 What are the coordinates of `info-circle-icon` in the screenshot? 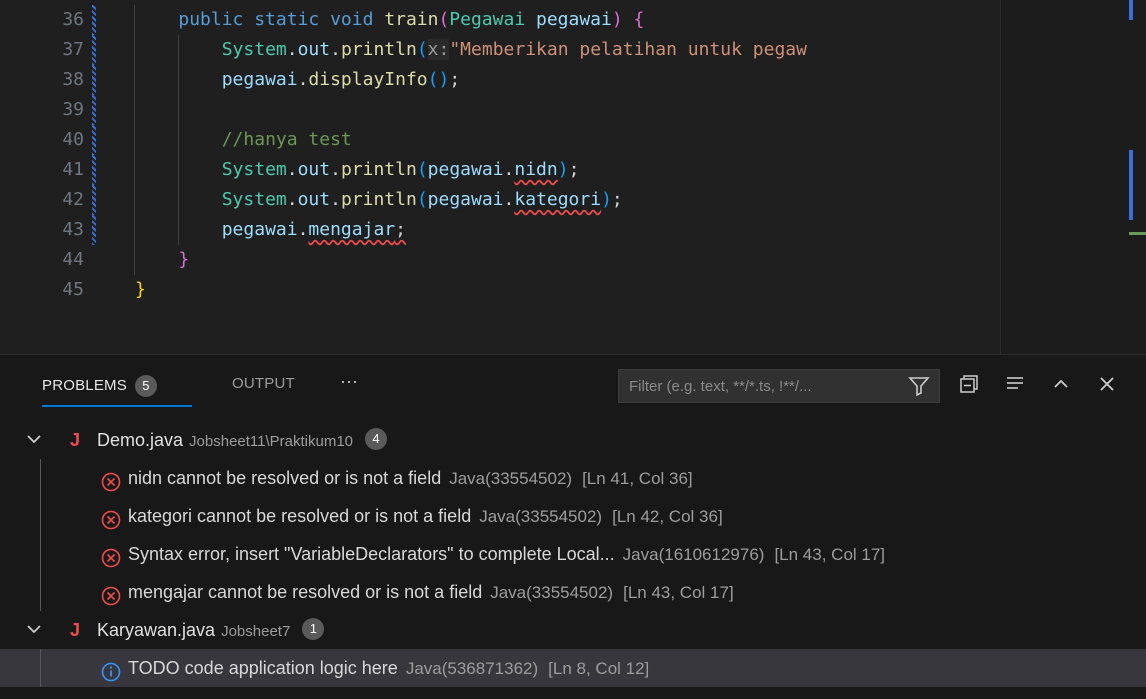 It's located at (111, 677).